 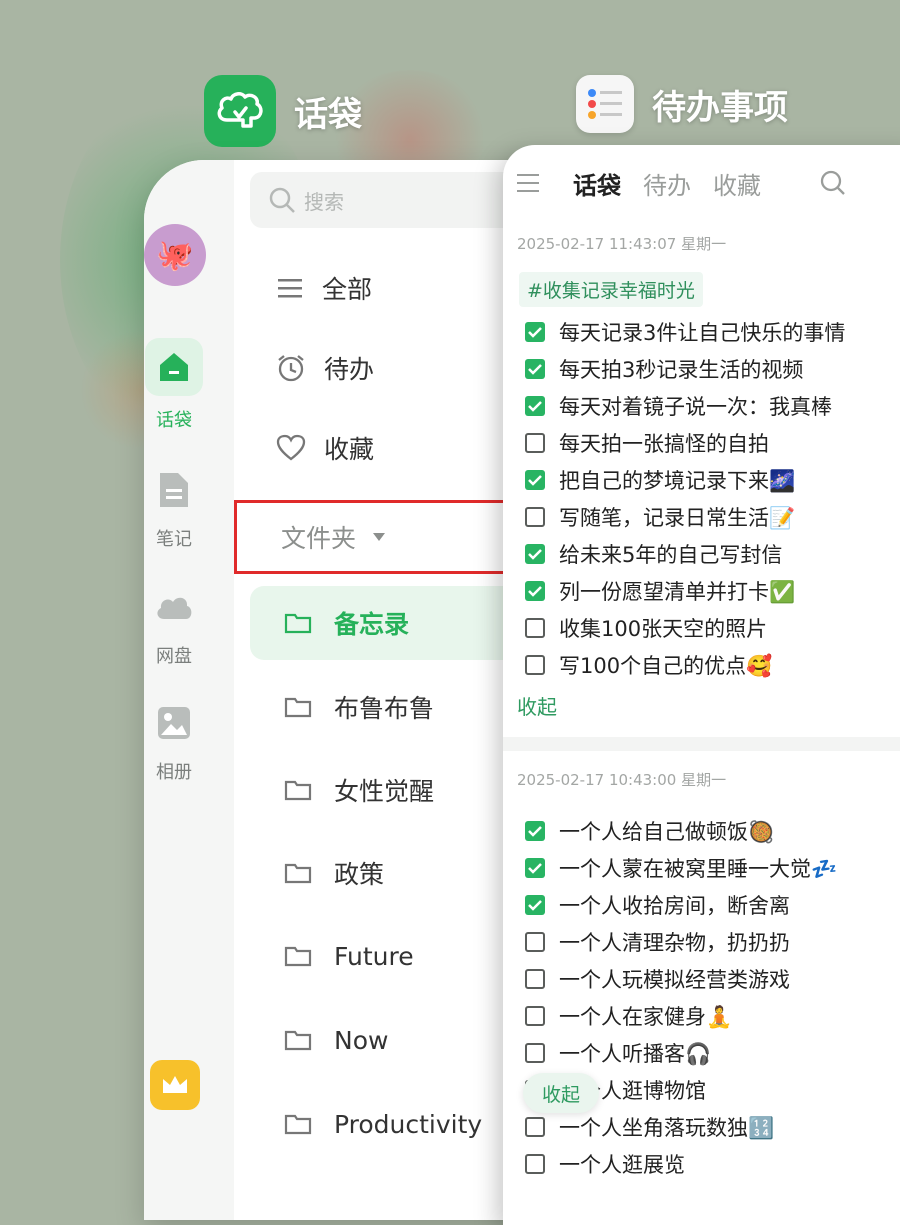 What do you see at coordinates (833, 183) in the screenshot?
I see `search-icon` at bounding box center [833, 183].